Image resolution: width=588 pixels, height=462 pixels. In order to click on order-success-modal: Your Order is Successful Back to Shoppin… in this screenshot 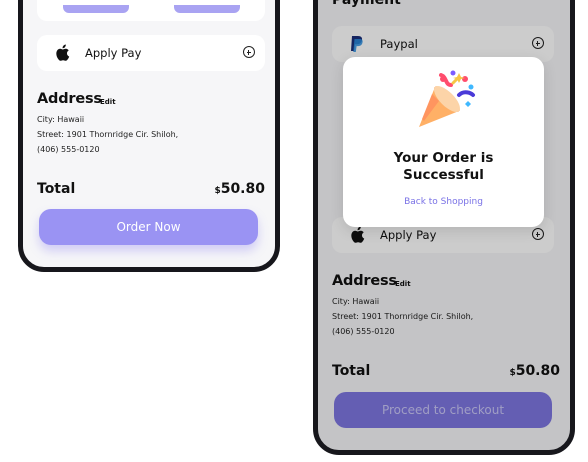, I will do `click(443, 142)`.